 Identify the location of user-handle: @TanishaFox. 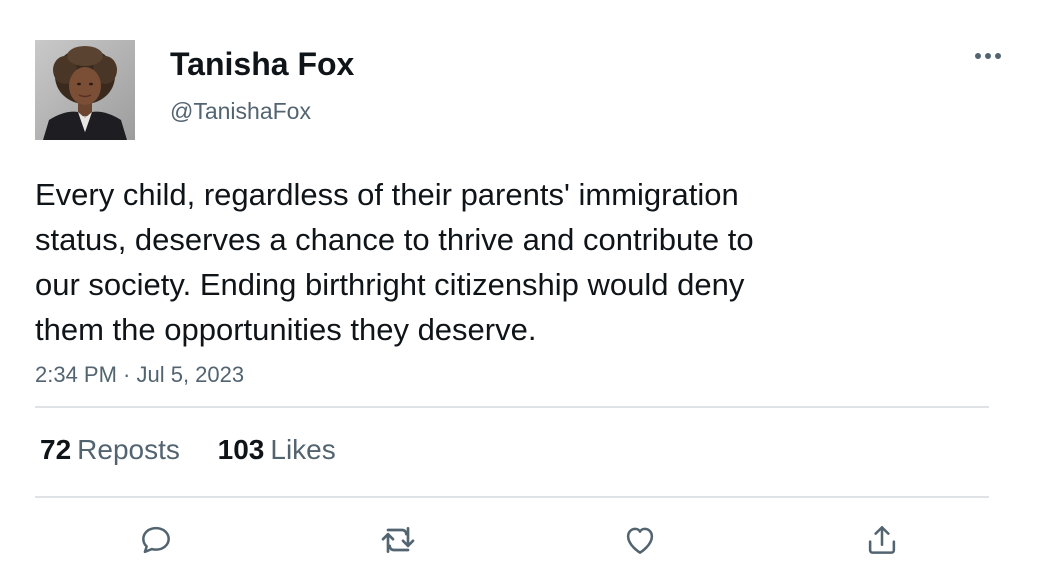
(240, 111).